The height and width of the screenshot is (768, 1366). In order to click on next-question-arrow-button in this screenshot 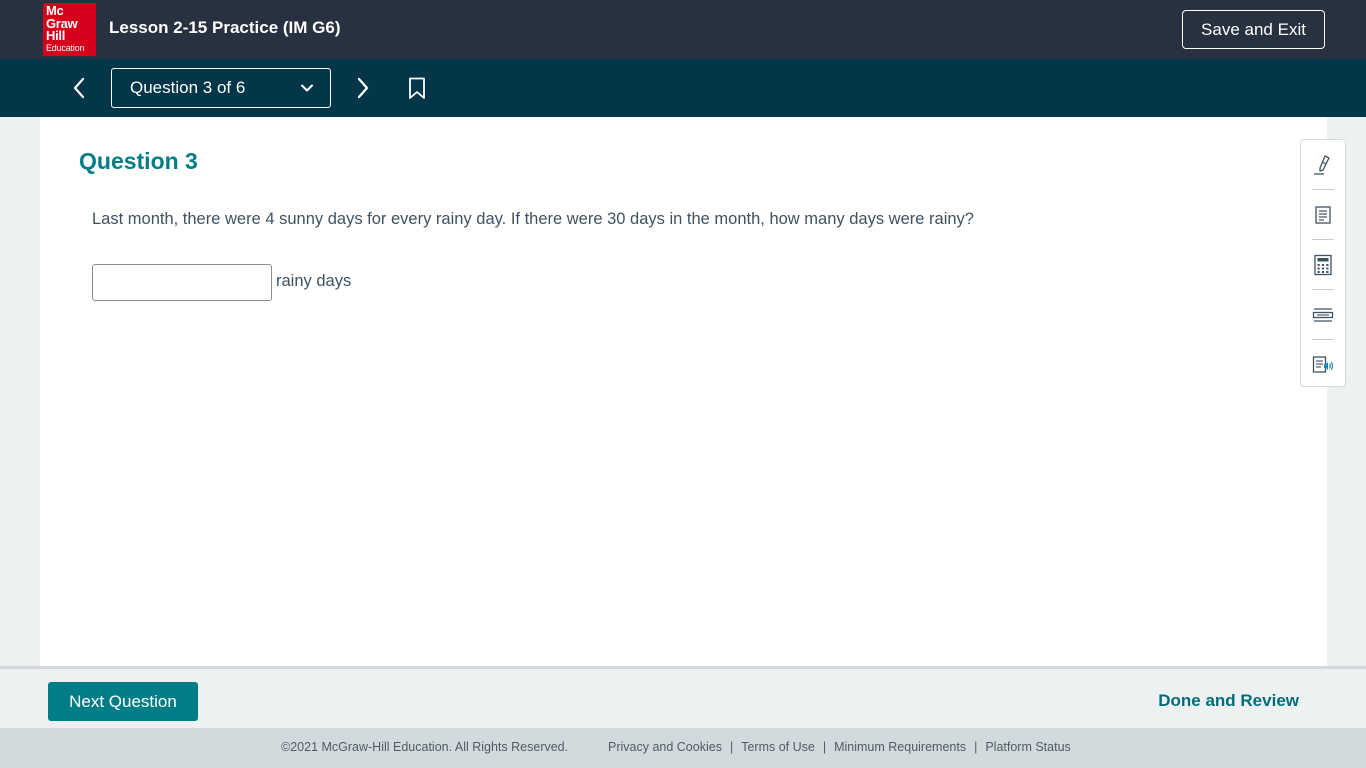, I will do `click(363, 88)`.